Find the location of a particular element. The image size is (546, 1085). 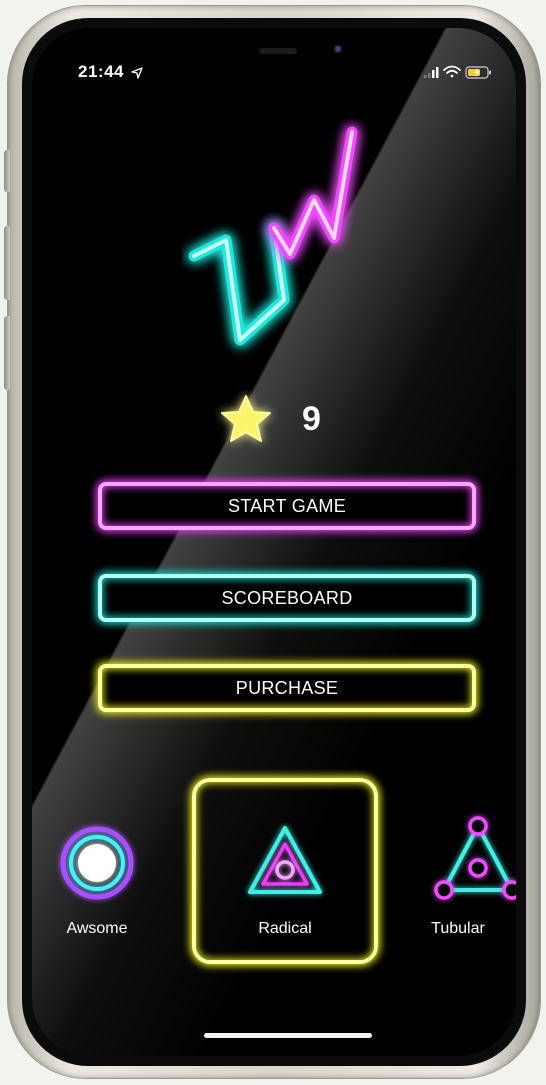

stars-counter: 9 is located at coordinates (292, 420).